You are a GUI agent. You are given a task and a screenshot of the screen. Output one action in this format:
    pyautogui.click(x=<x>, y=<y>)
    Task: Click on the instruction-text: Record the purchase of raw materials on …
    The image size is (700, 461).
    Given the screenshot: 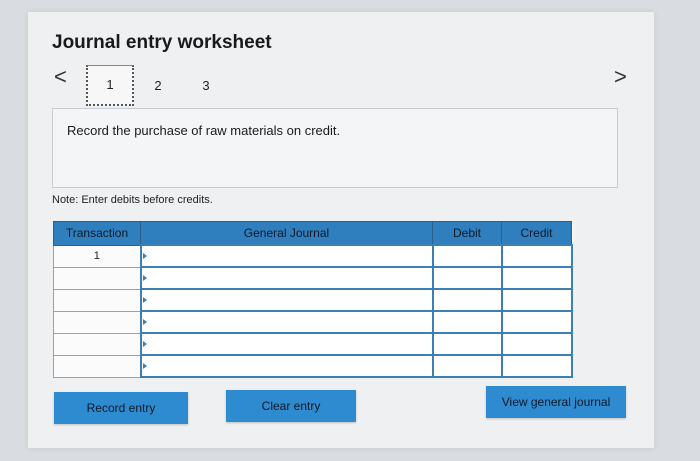 What is the action you would take?
    pyautogui.click(x=204, y=130)
    